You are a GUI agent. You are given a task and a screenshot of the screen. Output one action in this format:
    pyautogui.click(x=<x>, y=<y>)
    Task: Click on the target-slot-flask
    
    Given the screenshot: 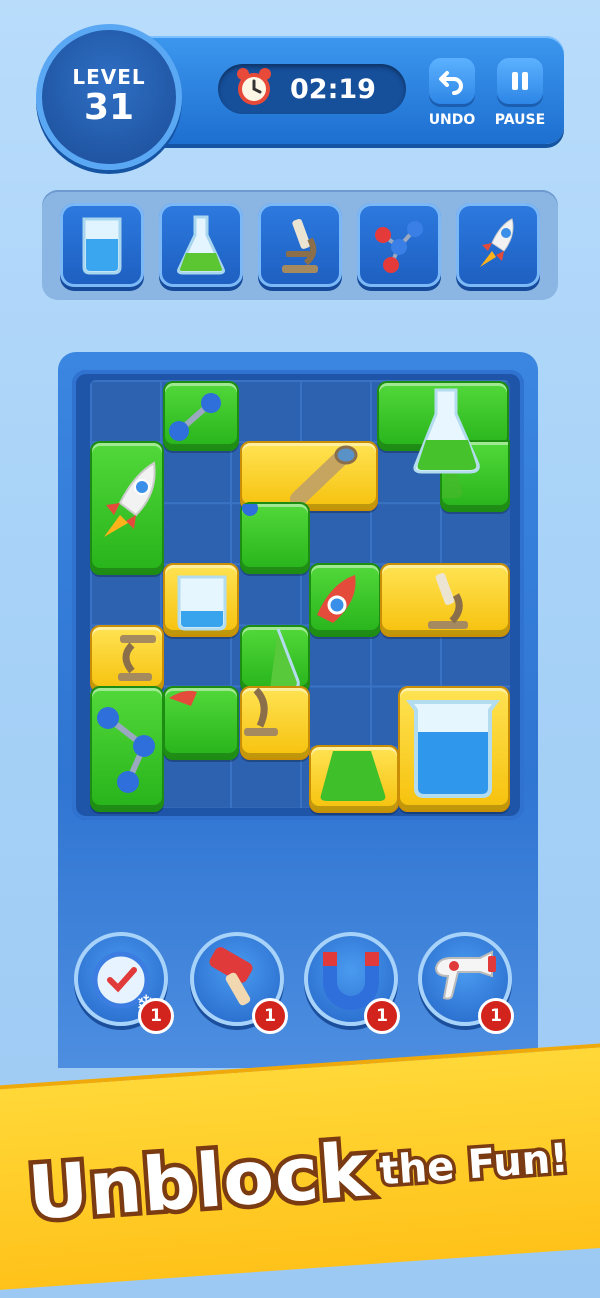 What is the action you would take?
    pyautogui.click(x=201, y=245)
    